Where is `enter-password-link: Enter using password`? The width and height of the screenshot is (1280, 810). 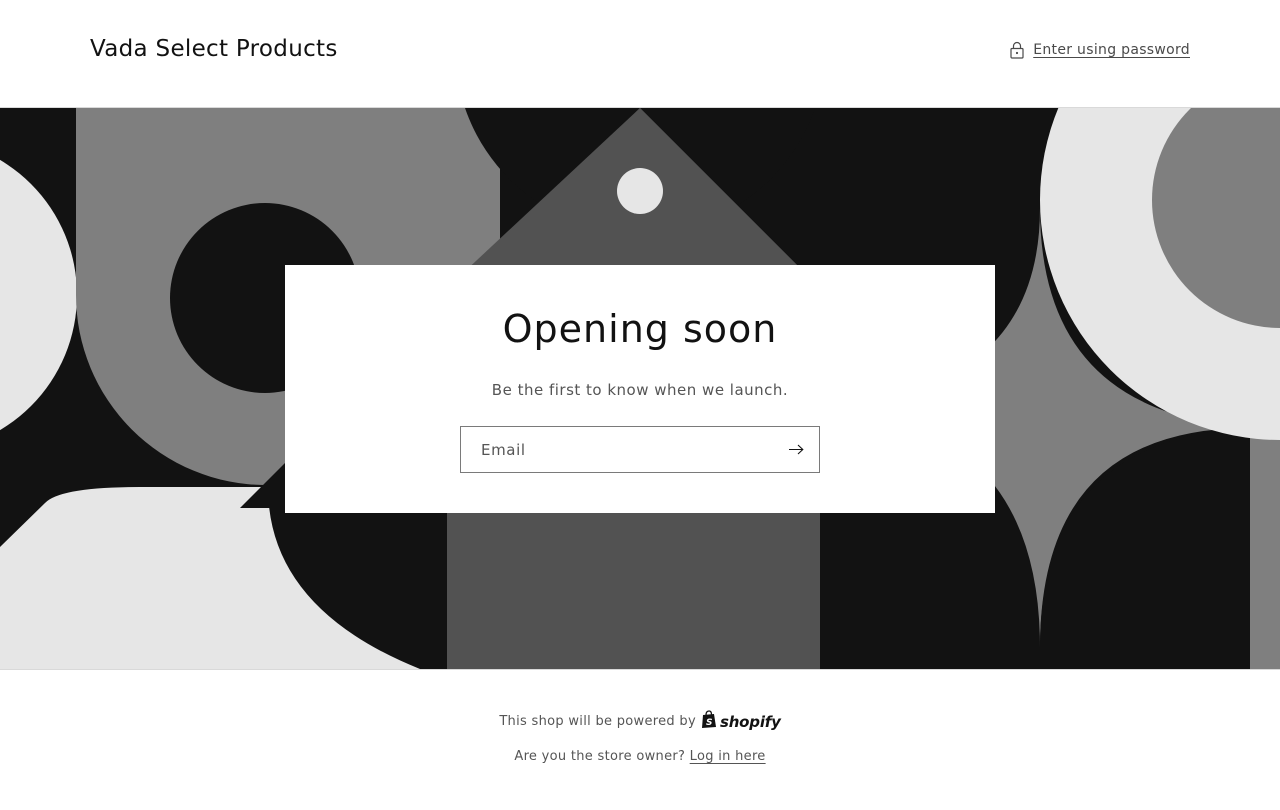 enter-password-link: Enter using password is located at coordinates (1100, 50).